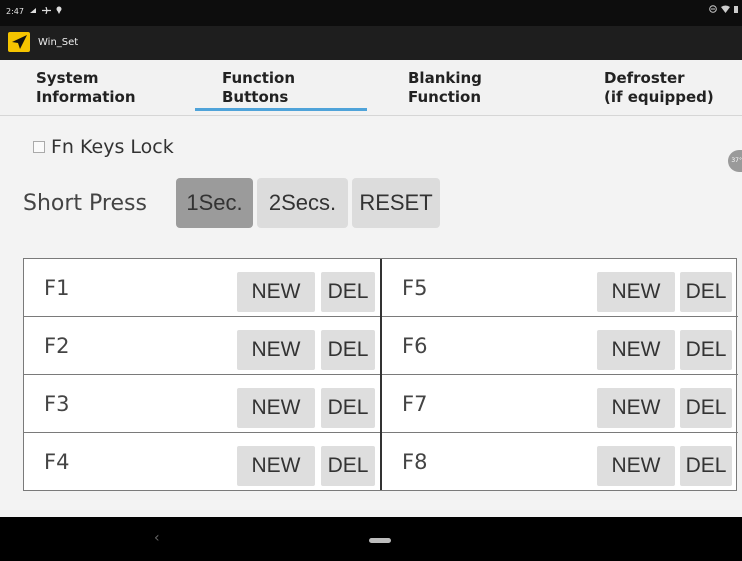 The image size is (742, 561). What do you see at coordinates (15, 11) in the screenshot?
I see `status-time: 2:47` at bounding box center [15, 11].